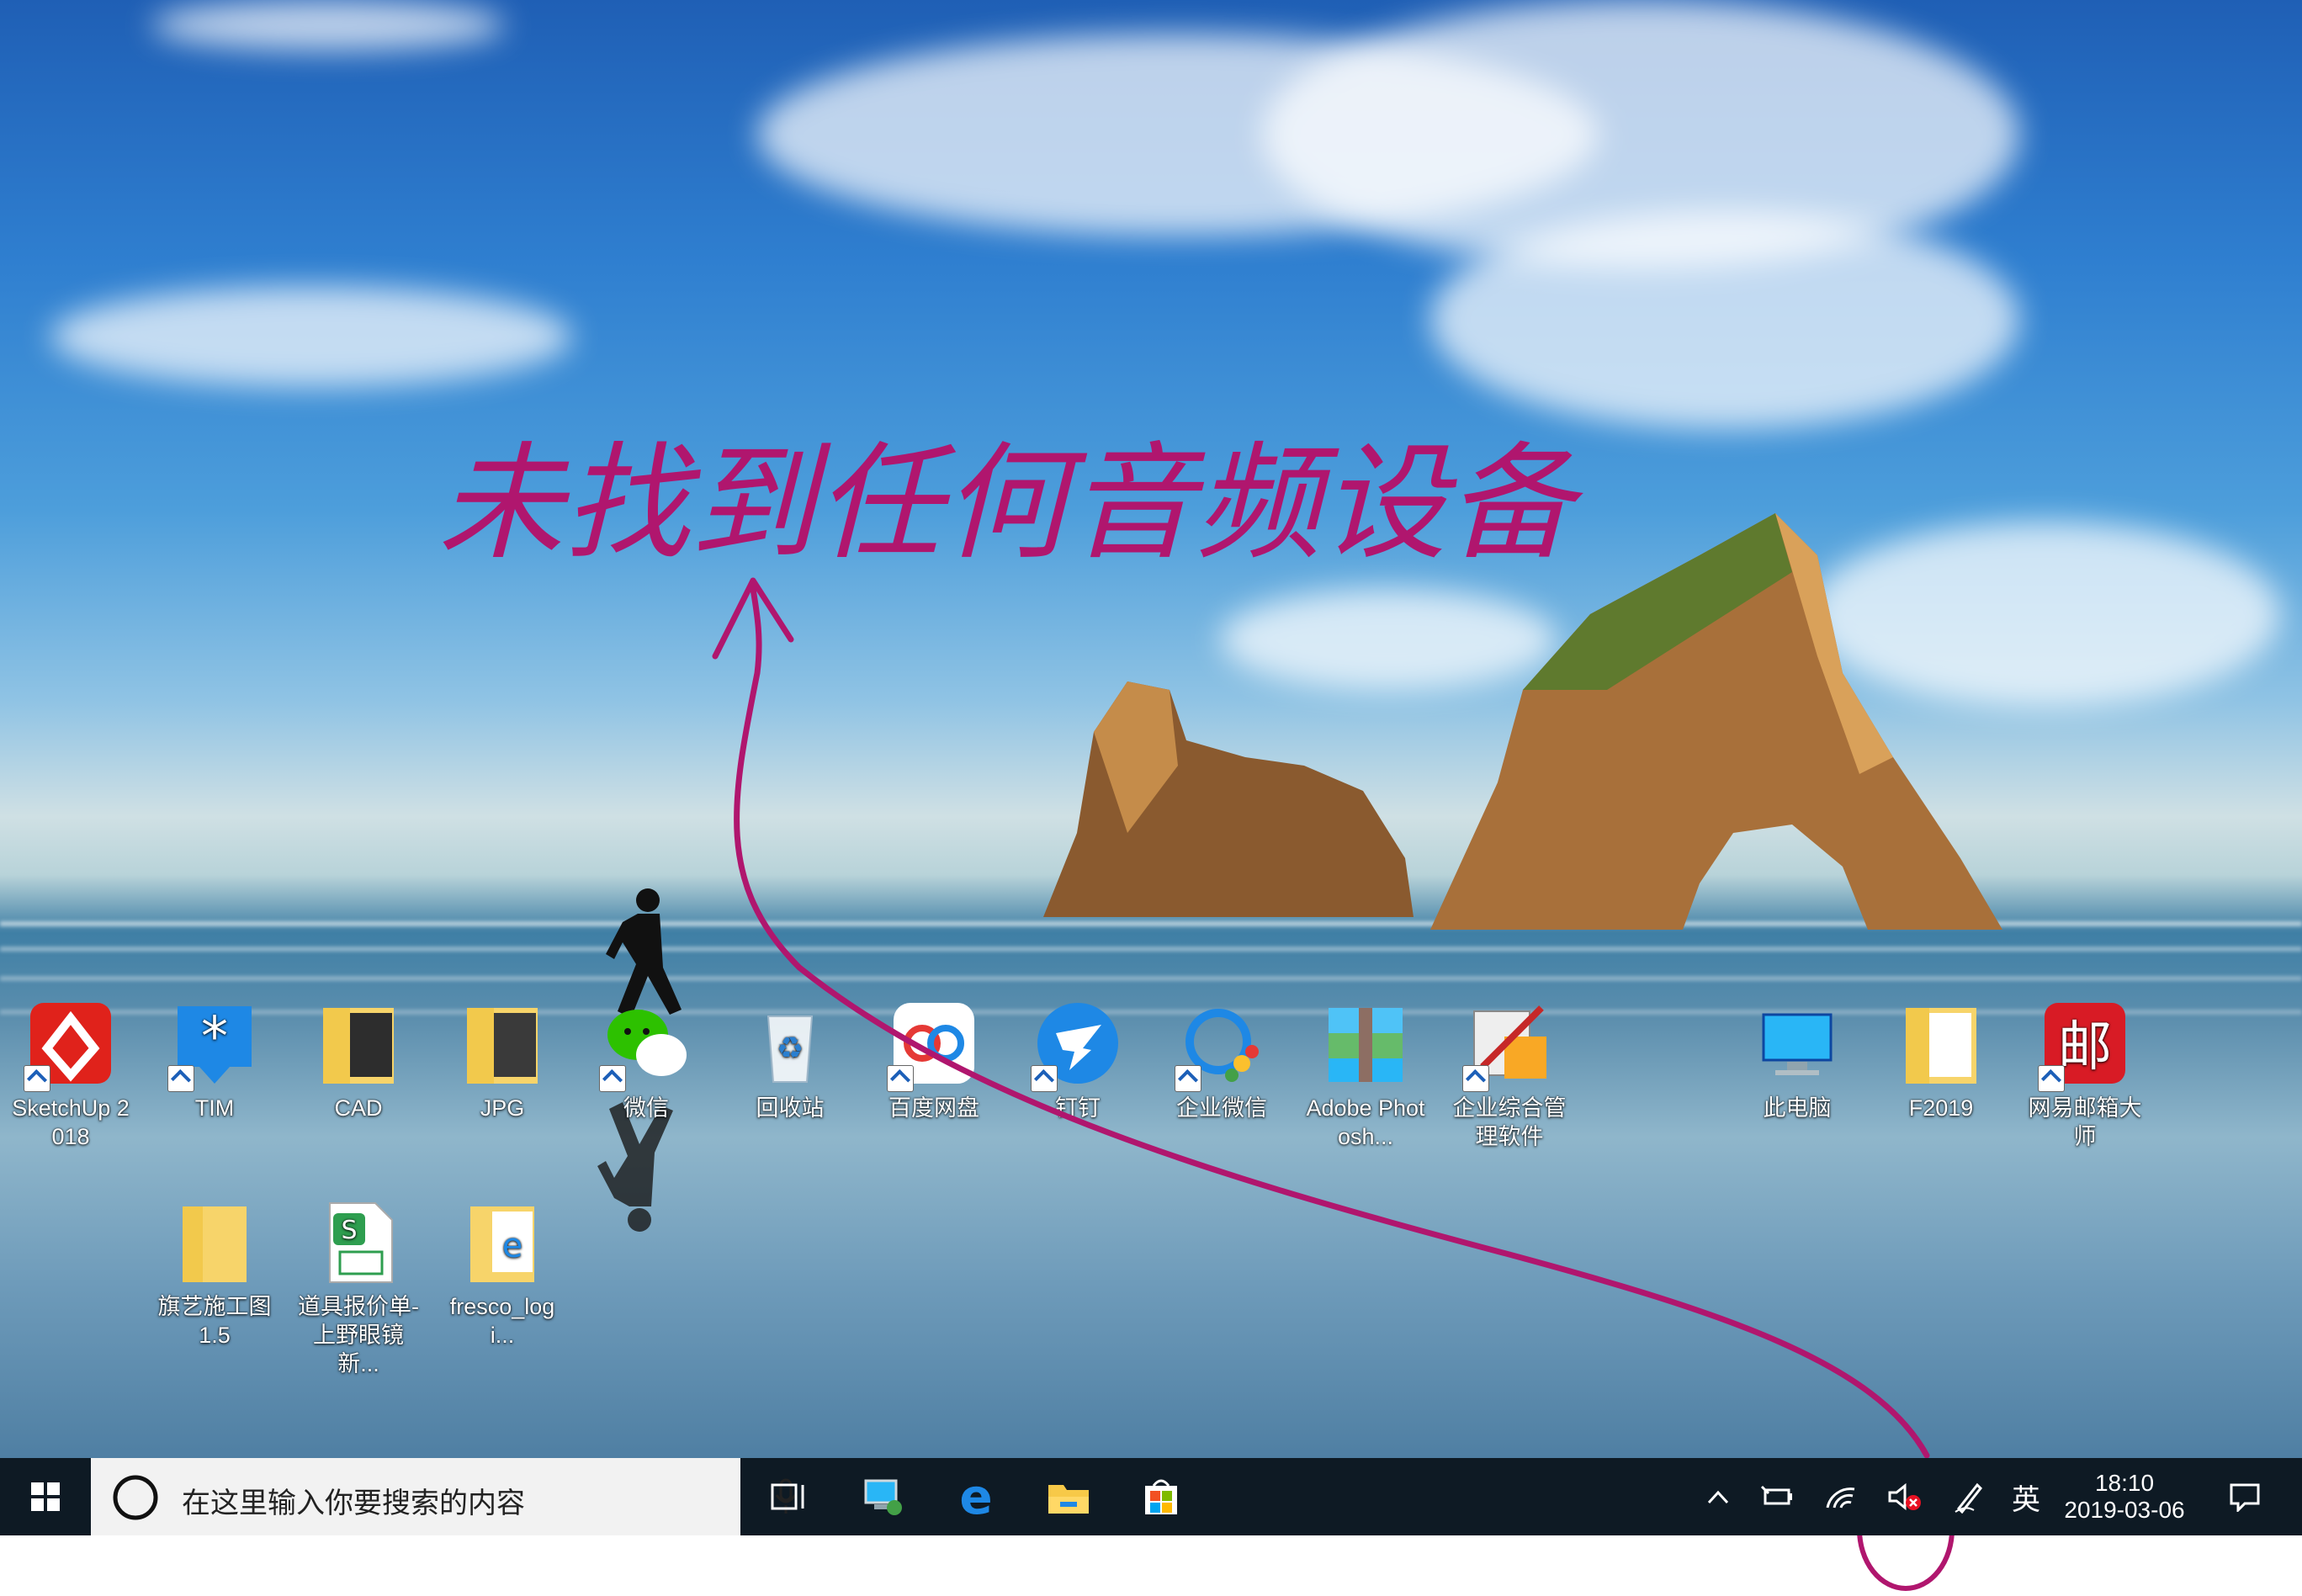 The height and width of the screenshot is (1596, 2302). I want to click on volume-muted-icon, so click(1905, 1496).